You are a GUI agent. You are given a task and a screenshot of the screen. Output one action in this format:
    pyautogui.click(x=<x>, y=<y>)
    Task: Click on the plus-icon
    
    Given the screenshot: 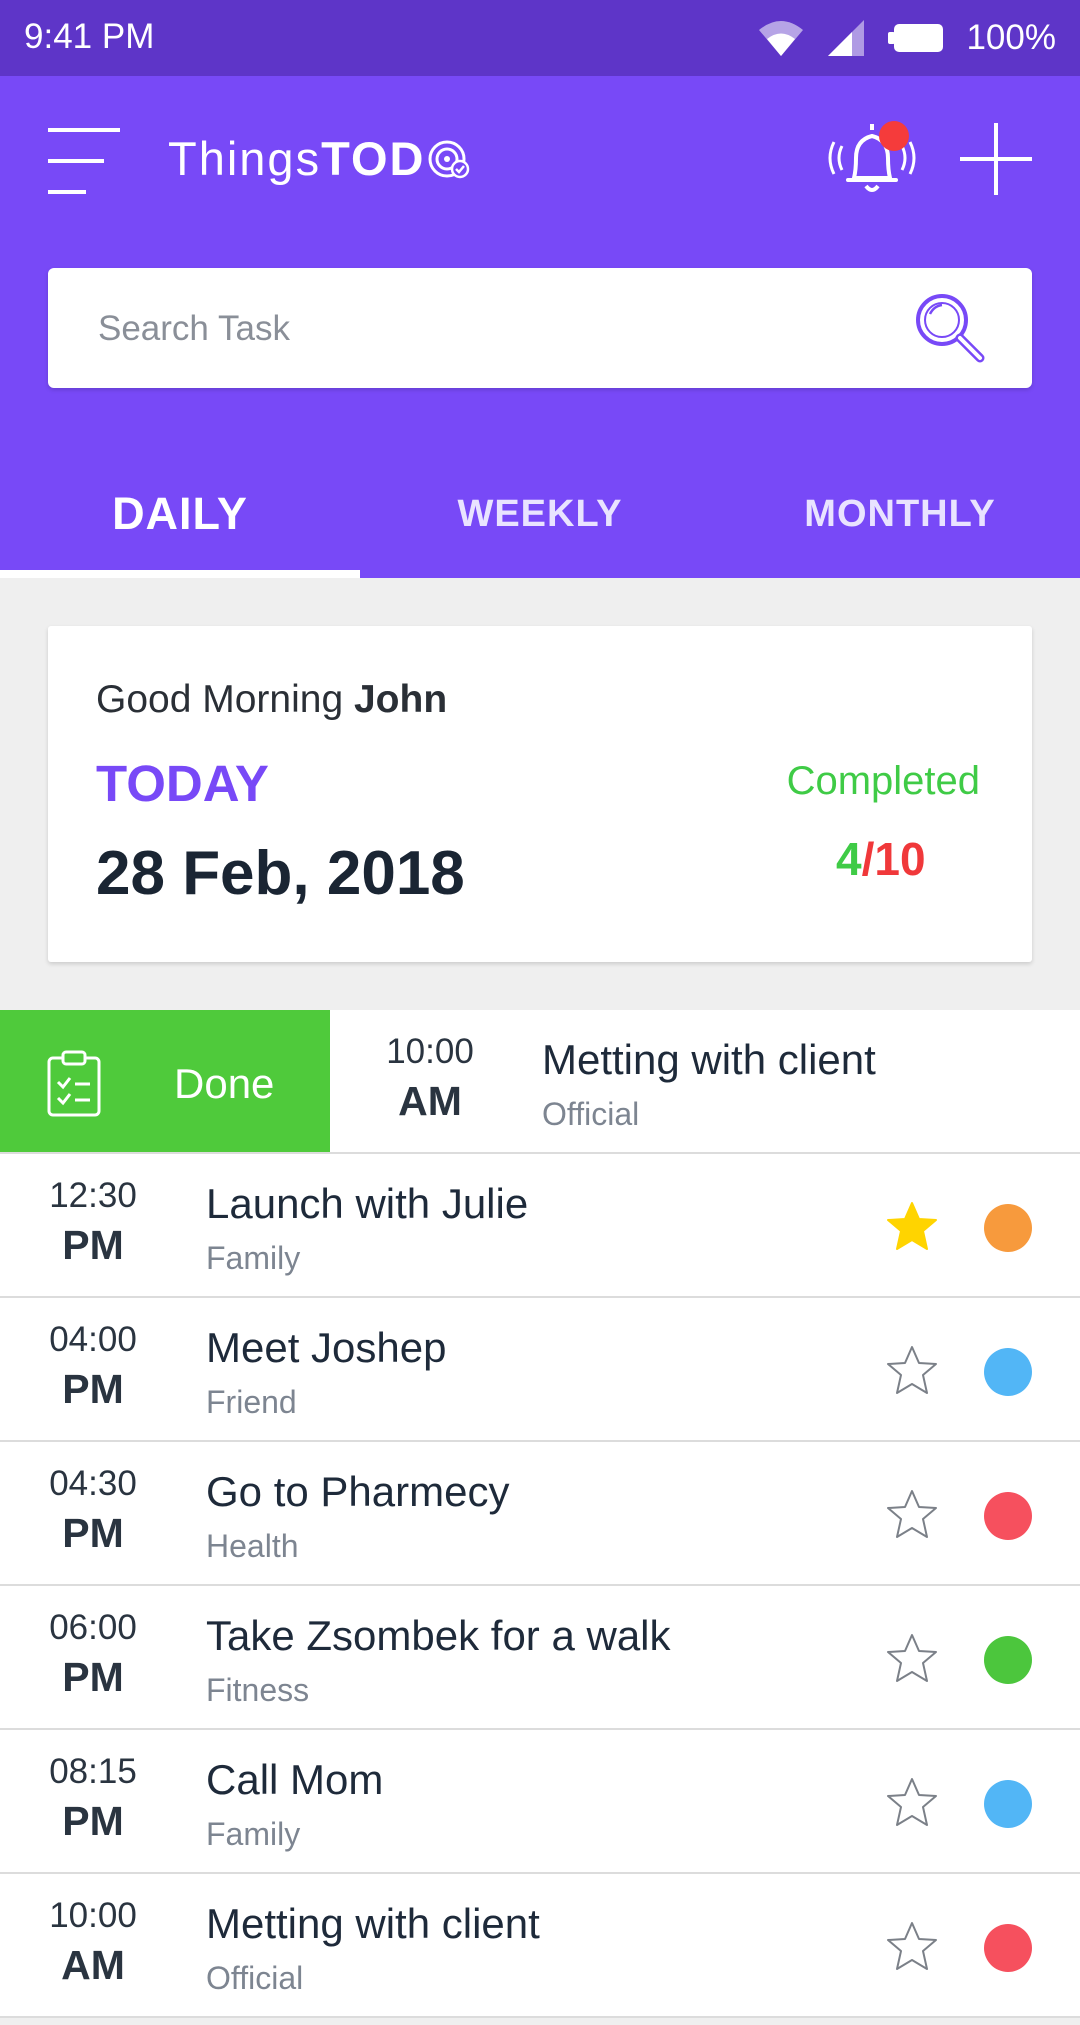 What is the action you would take?
    pyautogui.click(x=996, y=159)
    